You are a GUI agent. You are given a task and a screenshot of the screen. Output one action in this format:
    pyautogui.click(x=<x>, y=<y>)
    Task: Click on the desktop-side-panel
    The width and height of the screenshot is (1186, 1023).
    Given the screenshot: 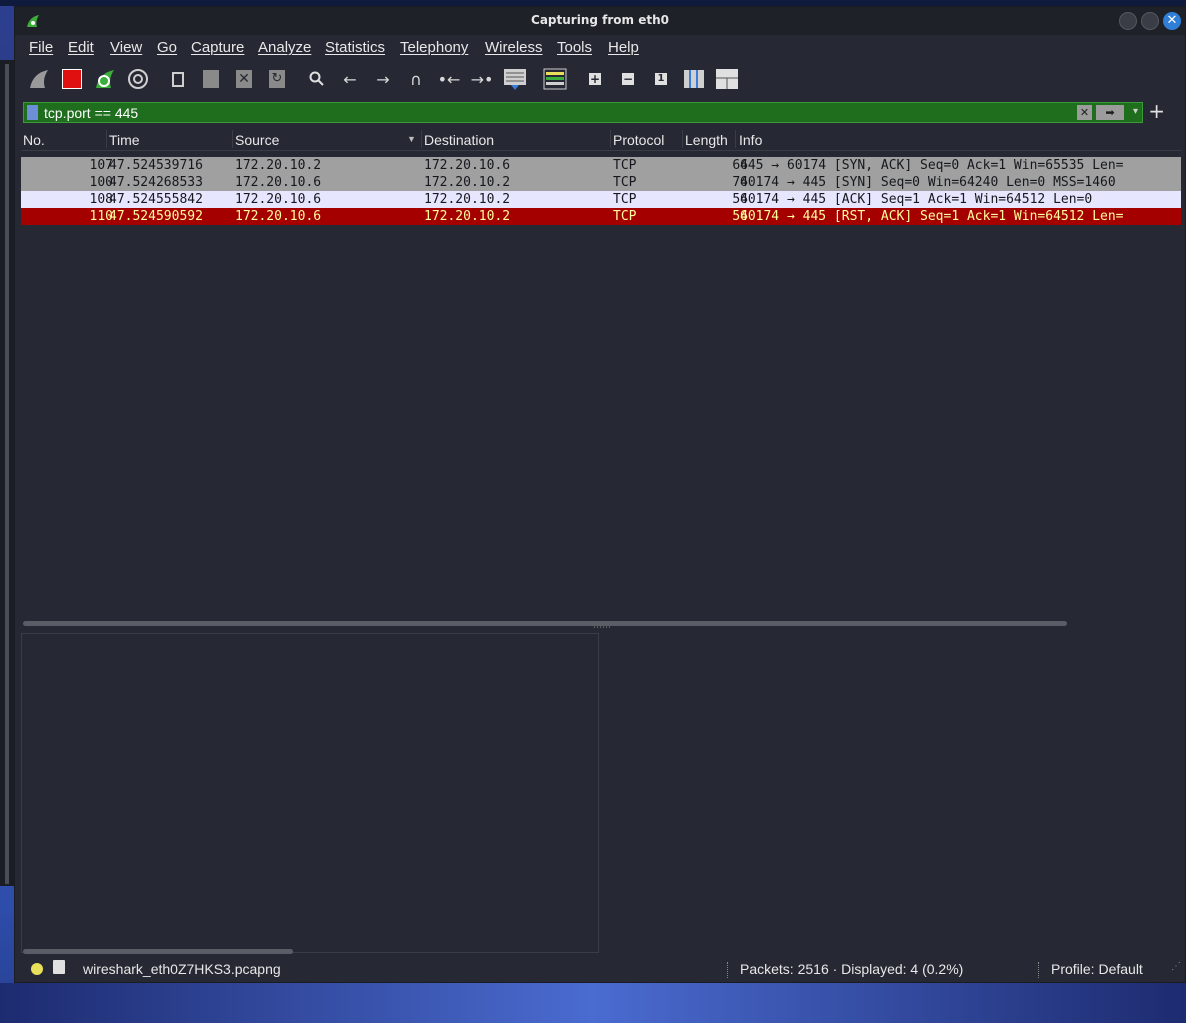 What is the action you would take?
    pyautogui.click(x=7, y=473)
    